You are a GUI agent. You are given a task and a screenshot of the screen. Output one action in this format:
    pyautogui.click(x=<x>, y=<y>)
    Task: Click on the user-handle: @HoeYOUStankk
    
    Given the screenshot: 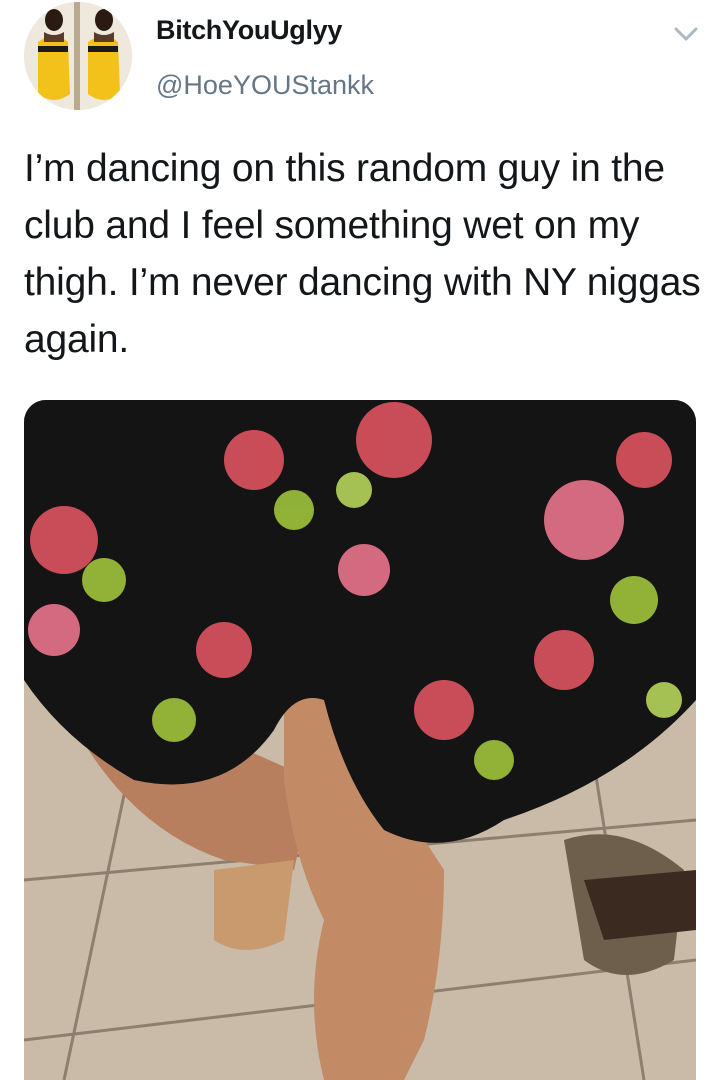 What is the action you would take?
    pyautogui.click(x=265, y=85)
    